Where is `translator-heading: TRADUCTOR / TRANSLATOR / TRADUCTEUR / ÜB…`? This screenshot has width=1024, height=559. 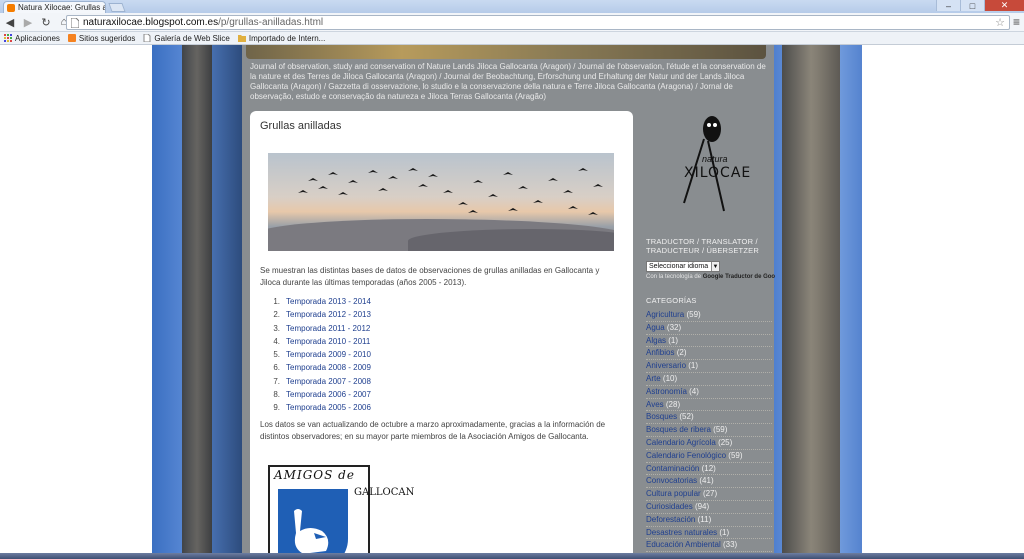
translator-heading: TRADUCTOR / TRANSLATOR / TRADUCTEUR / ÜB… is located at coordinates (702, 246).